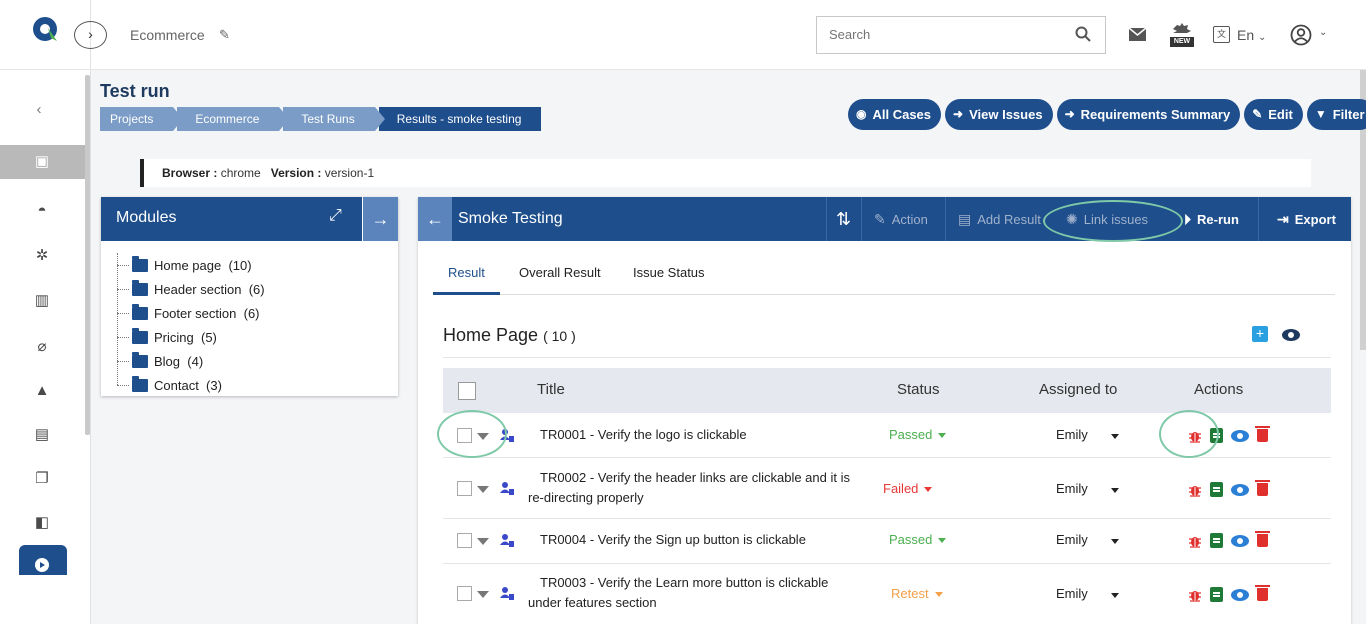  What do you see at coordinates (42, 435) in the screenshot?
I see `archive-icon: ▤` at bounding box center [42, 435].